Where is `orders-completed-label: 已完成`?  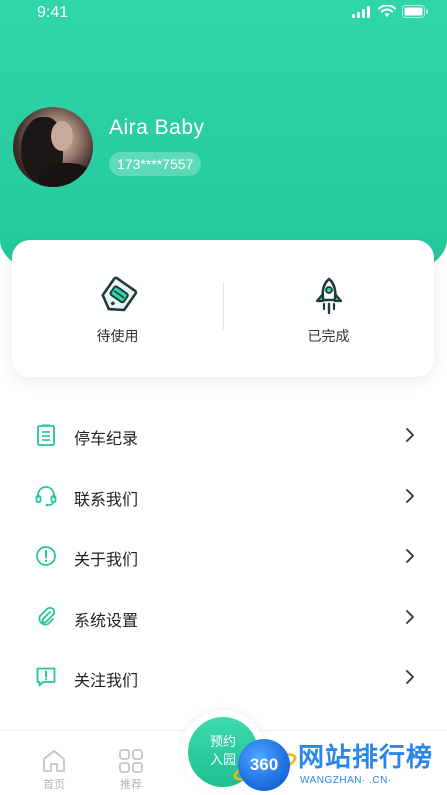 orders-completed-label: 已完成 is located at coordinates (328, 337).